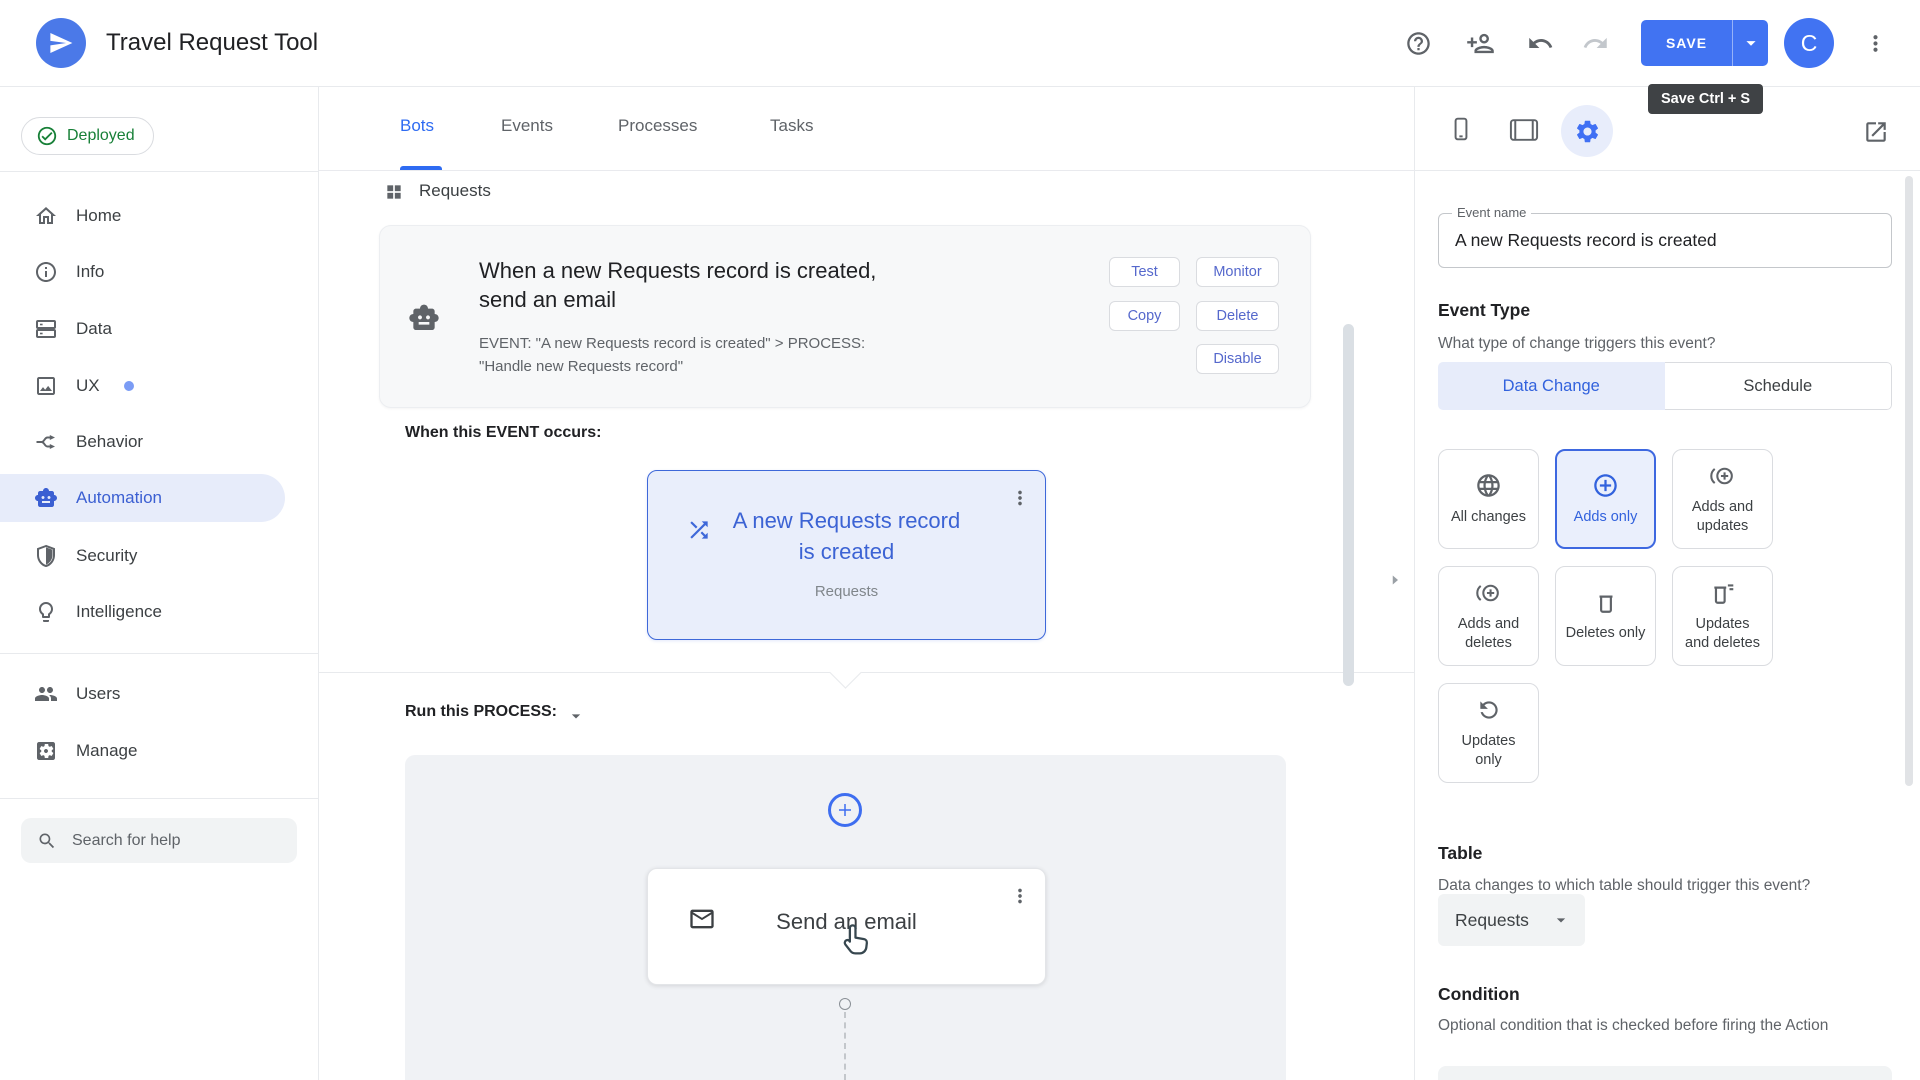  I want to click on phone-icon, so click(1461, 129).